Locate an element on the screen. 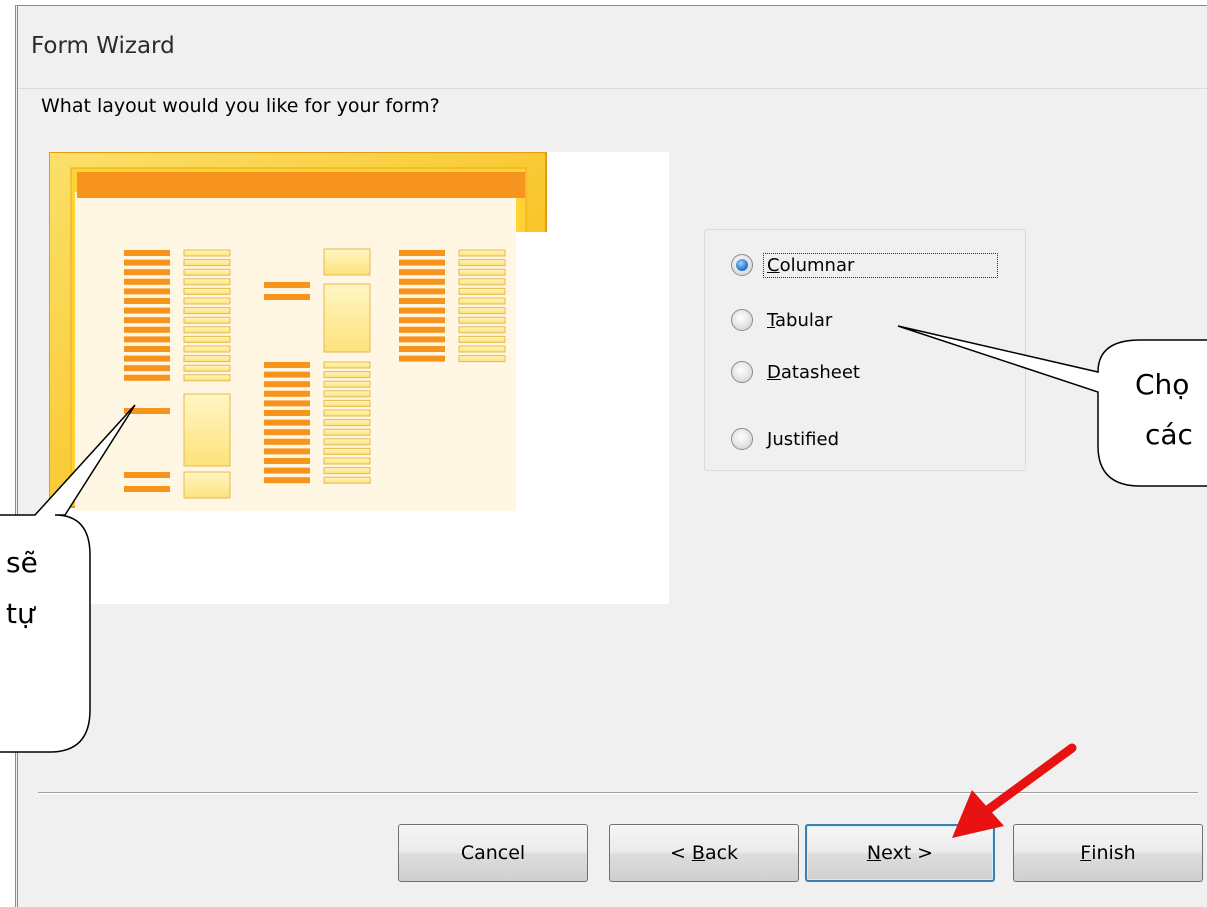  footer-separator is located at coordinates (618, 793).